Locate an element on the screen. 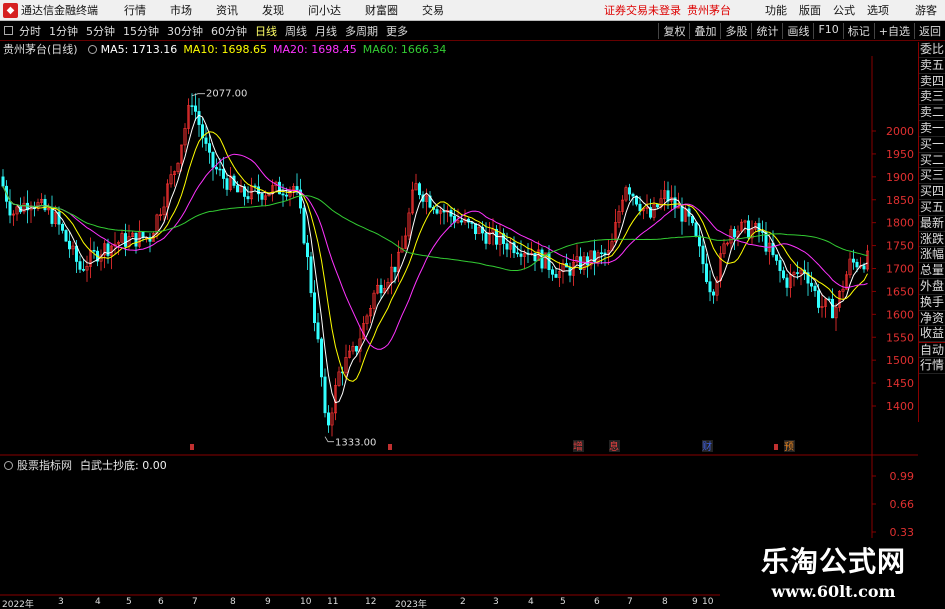 The width and height of the screenshot is (945, 609). date-label: 2 is located at coordinates (463, 602).